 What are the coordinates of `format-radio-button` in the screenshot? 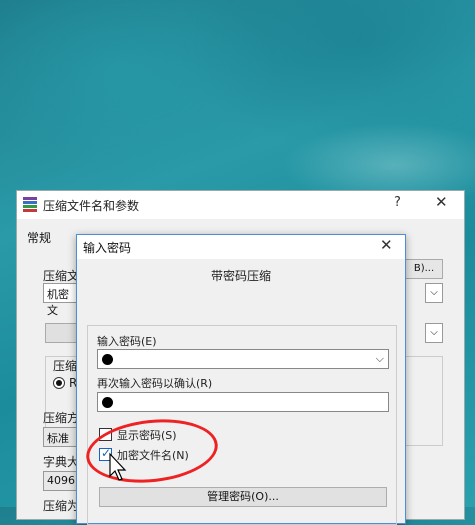 It's located at (59, 383).